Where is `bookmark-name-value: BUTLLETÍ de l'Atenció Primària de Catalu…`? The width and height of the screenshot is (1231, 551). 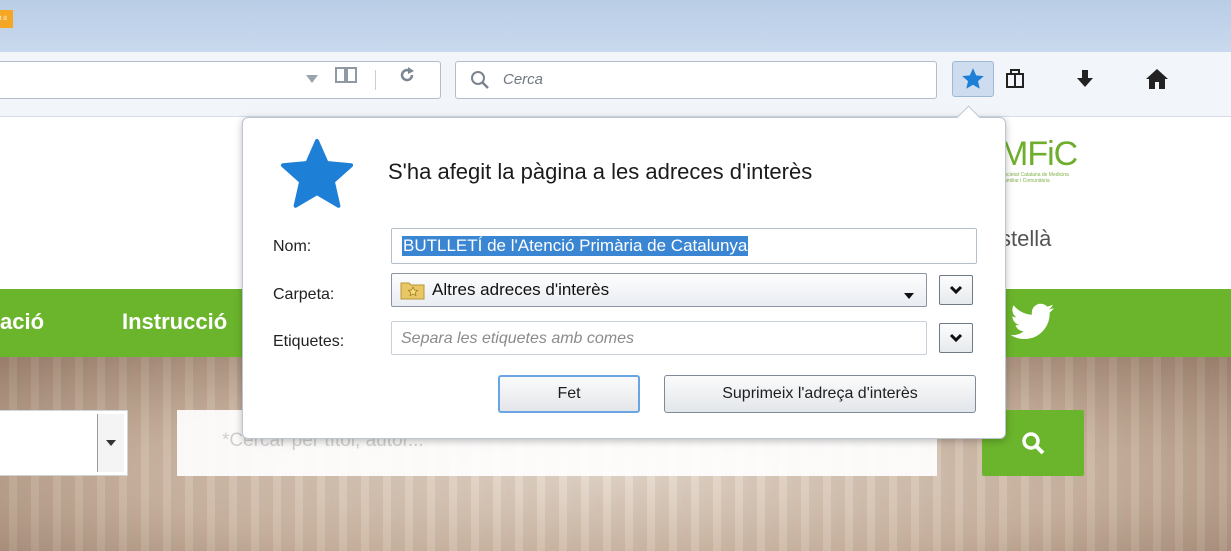 bookmark-name-value: BUTLLETÍ de l'Atenció Primària de Catalu… is located at coordinates (575, 246).